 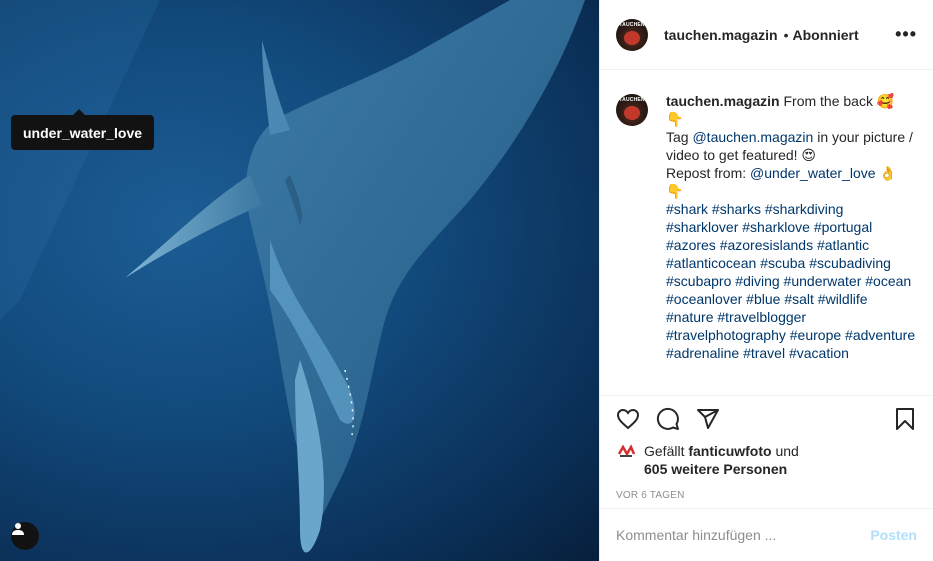 I want to click on hashtag-link: #shark, so click(x=687, y=209).